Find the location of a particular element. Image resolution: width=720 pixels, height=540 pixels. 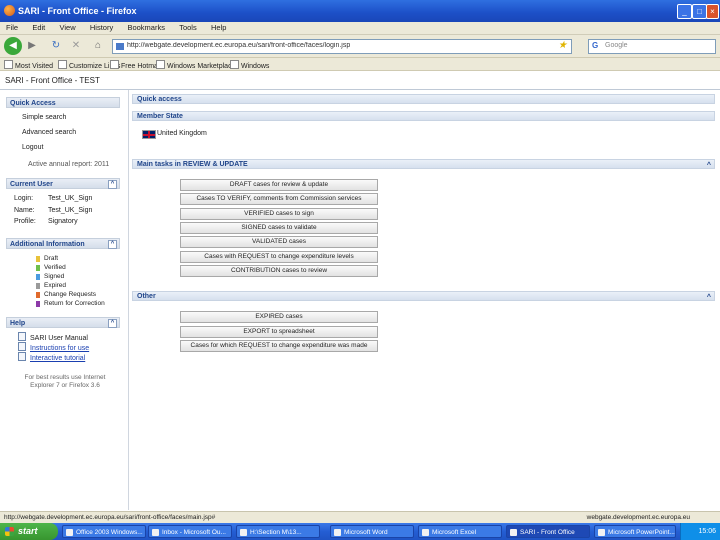

firefox-icon is located at coordinates (9, 10).